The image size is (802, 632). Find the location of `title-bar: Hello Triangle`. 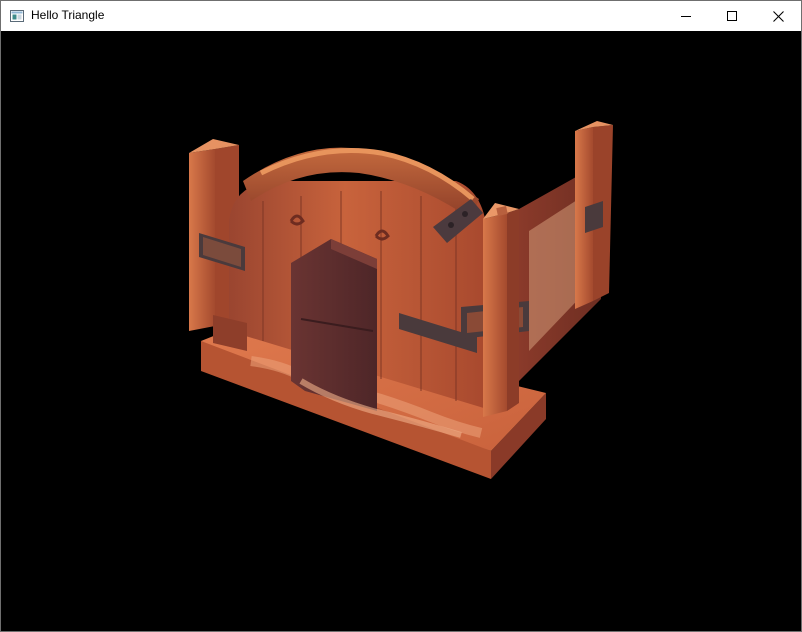

title-bar: Hello Triangle is located at coordinates (401, 16).